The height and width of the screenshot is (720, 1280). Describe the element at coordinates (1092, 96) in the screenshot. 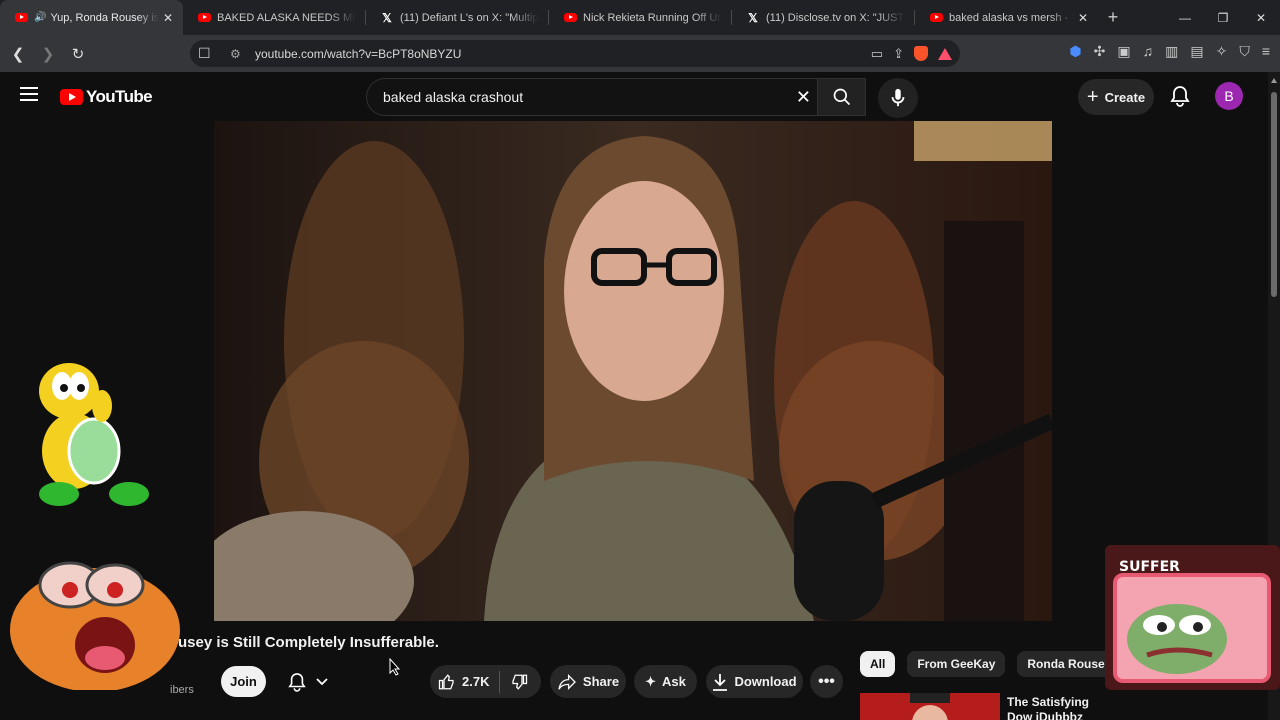

I see `plus-icon: +` at that location.